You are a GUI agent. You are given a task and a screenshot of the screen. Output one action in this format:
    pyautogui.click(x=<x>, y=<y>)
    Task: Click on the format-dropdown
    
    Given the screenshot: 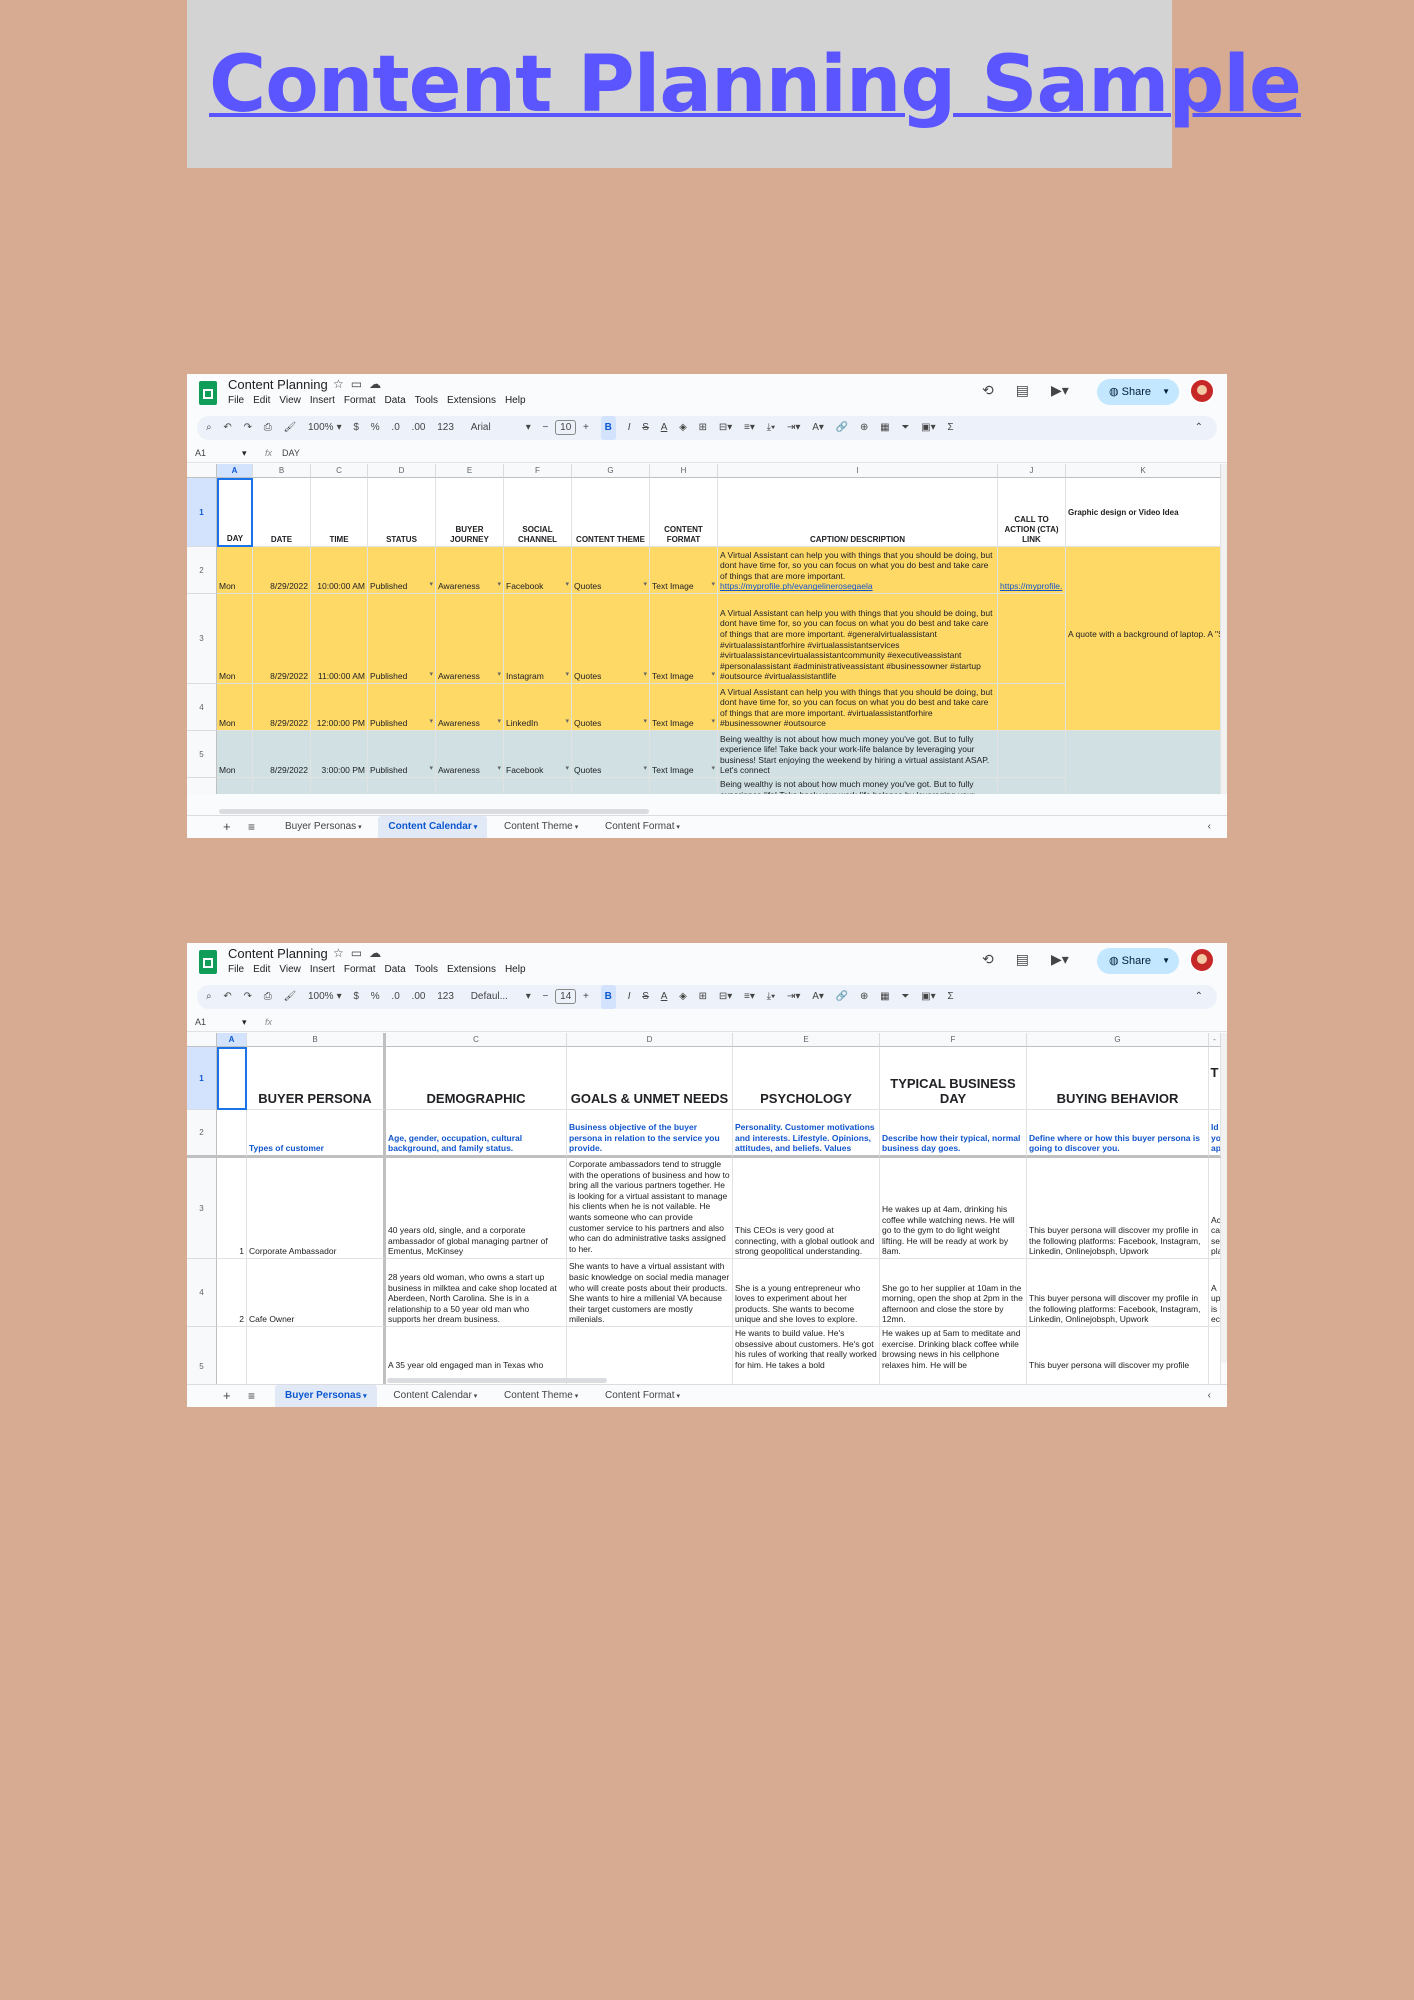 What is the action you would take?
    pyautogui.click(x=684, y=786)
    